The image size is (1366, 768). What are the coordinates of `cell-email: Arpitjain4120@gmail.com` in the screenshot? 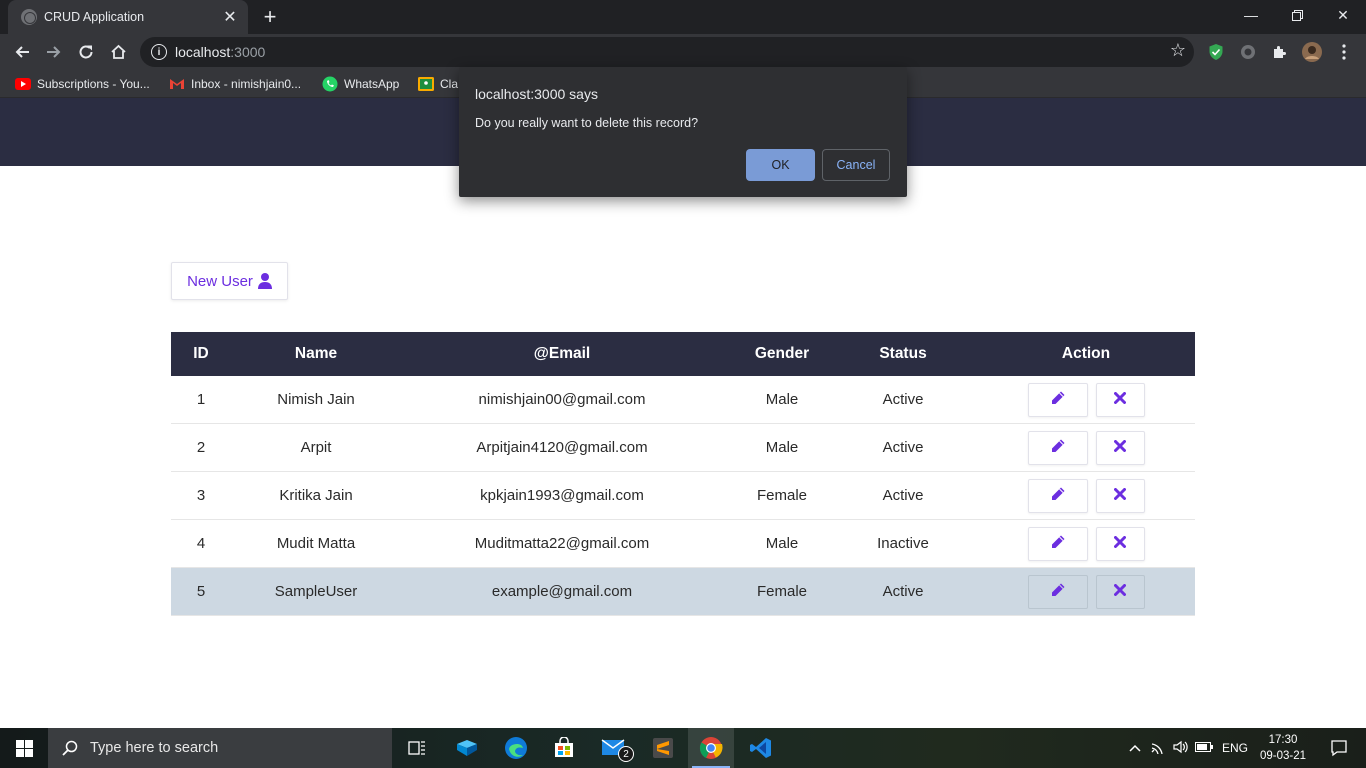 It's located at (562, 447).